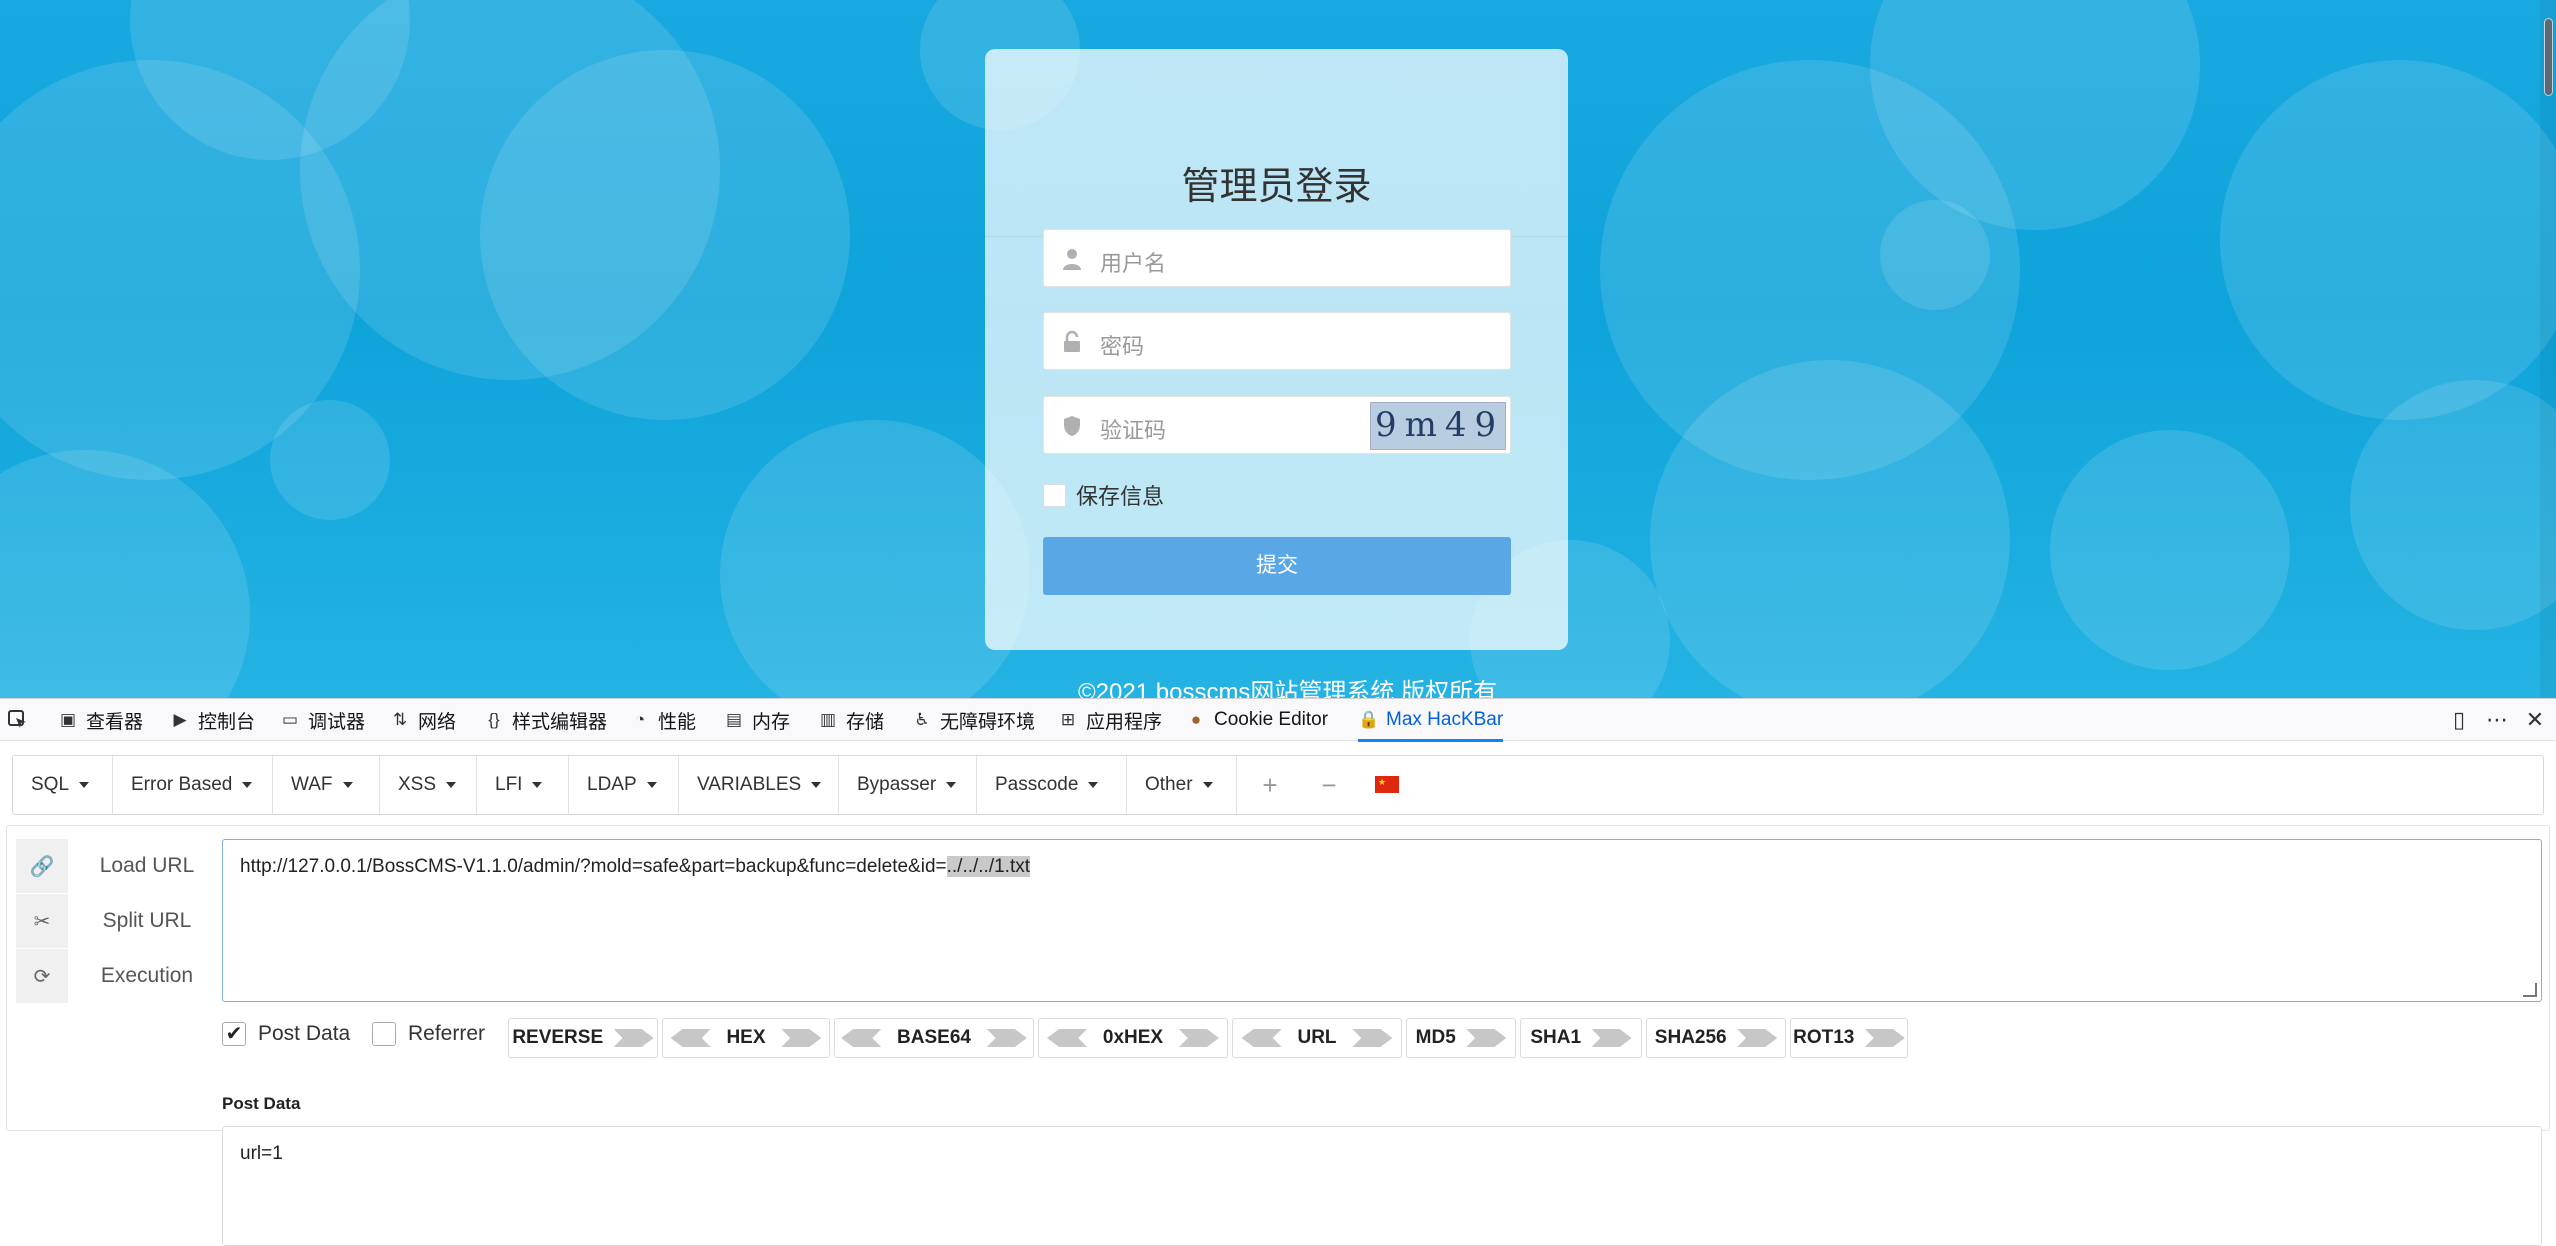  What do you see at coordinates (734, 719) in the screenshot?
I see `memory-icon: ▤` at bounding box center [734, 719].